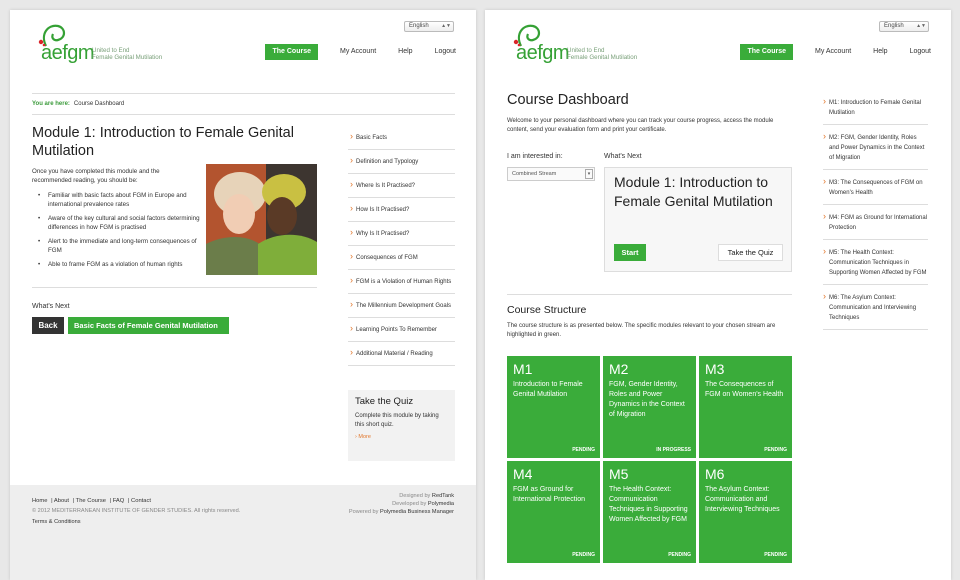 The width and height of the screenshot is (960, 580). I want to click on take-quiz-button: Take the Quiz, so click(750, 252).